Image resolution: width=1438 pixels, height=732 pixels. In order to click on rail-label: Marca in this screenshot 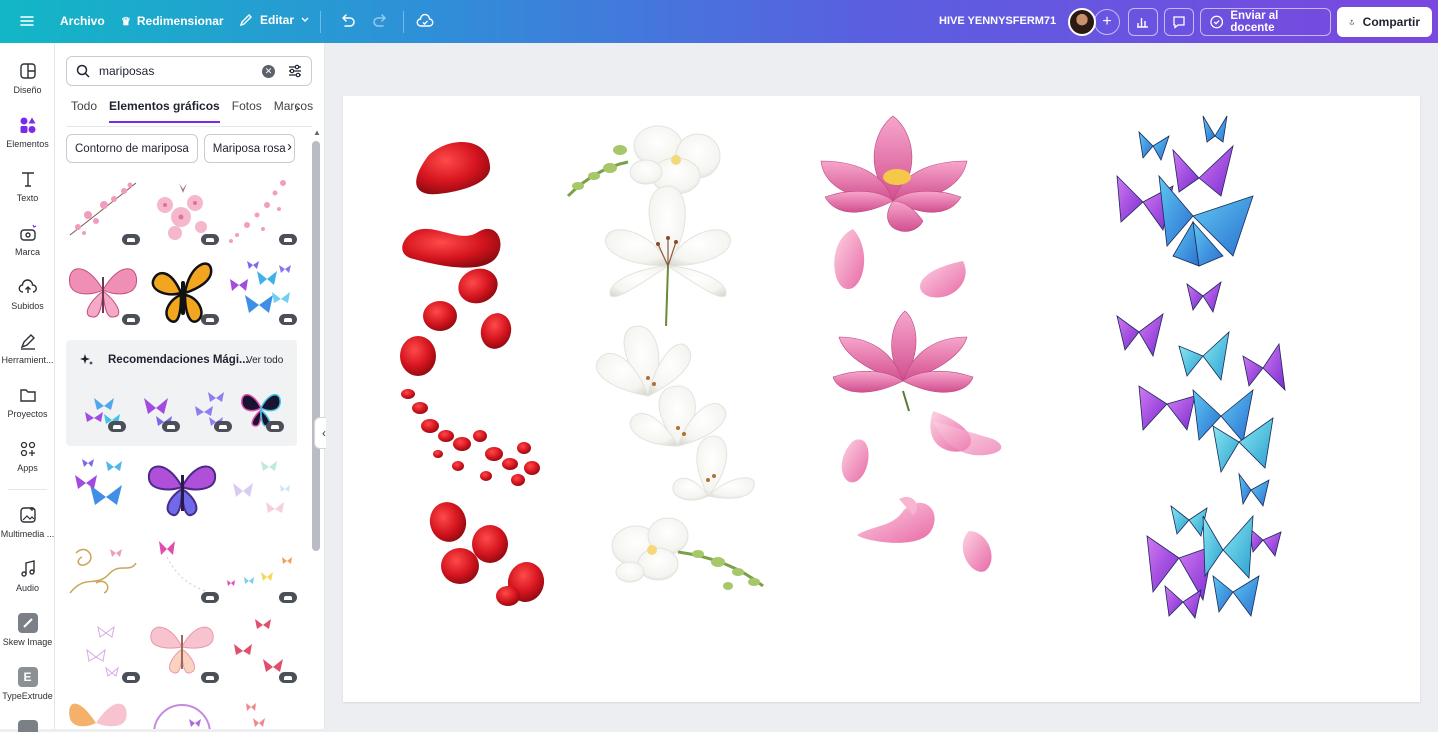, I will do `click(27, 252)`.